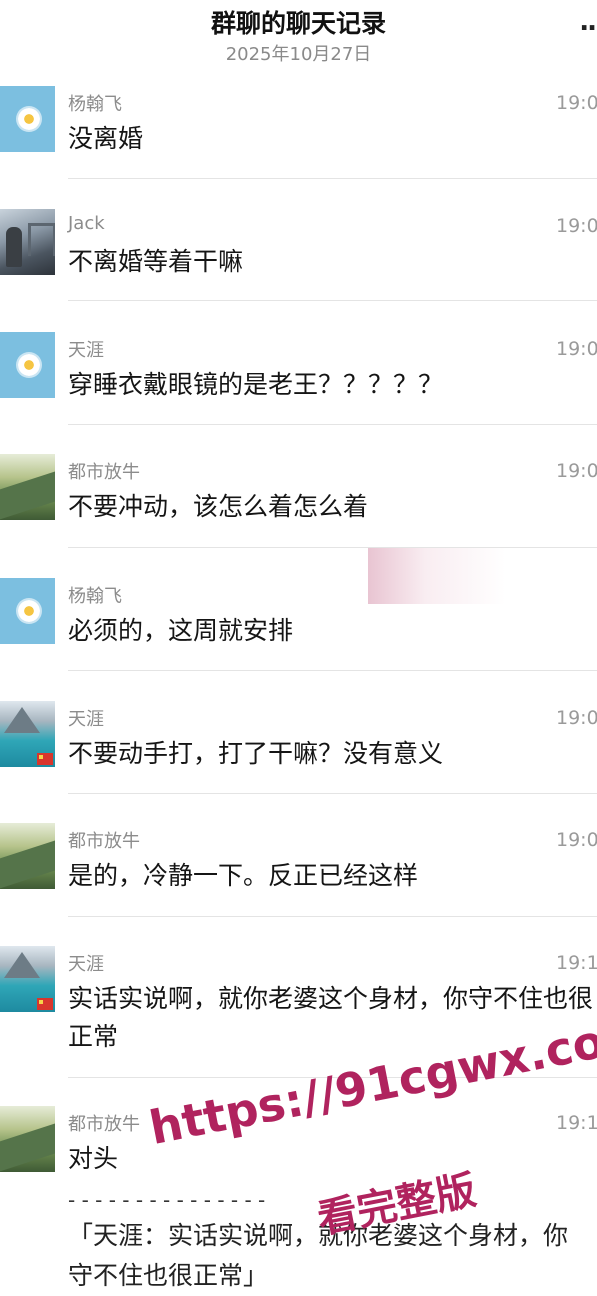  Describe the element at coordinates (27, 242) in the screenshot. I see `city-photo-avatar` at that location.